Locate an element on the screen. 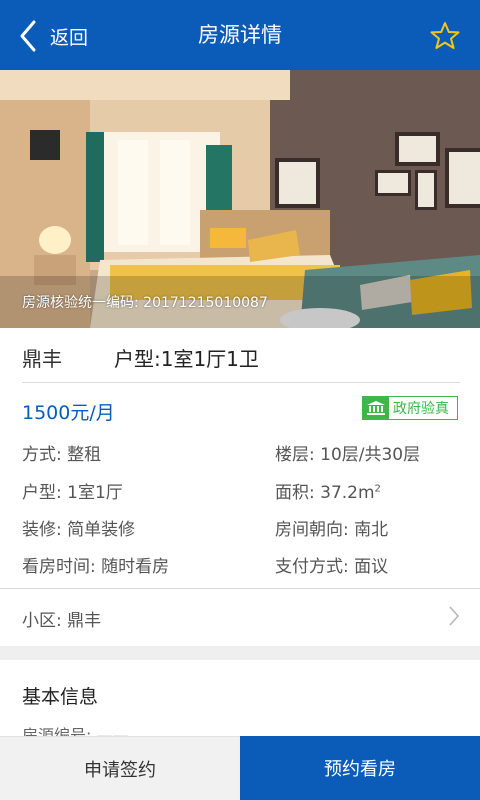 Image resolution: width=480 pixels, height=800 pixels. apply-sign-button: 申请签约 is located at coordinates (120, 768).